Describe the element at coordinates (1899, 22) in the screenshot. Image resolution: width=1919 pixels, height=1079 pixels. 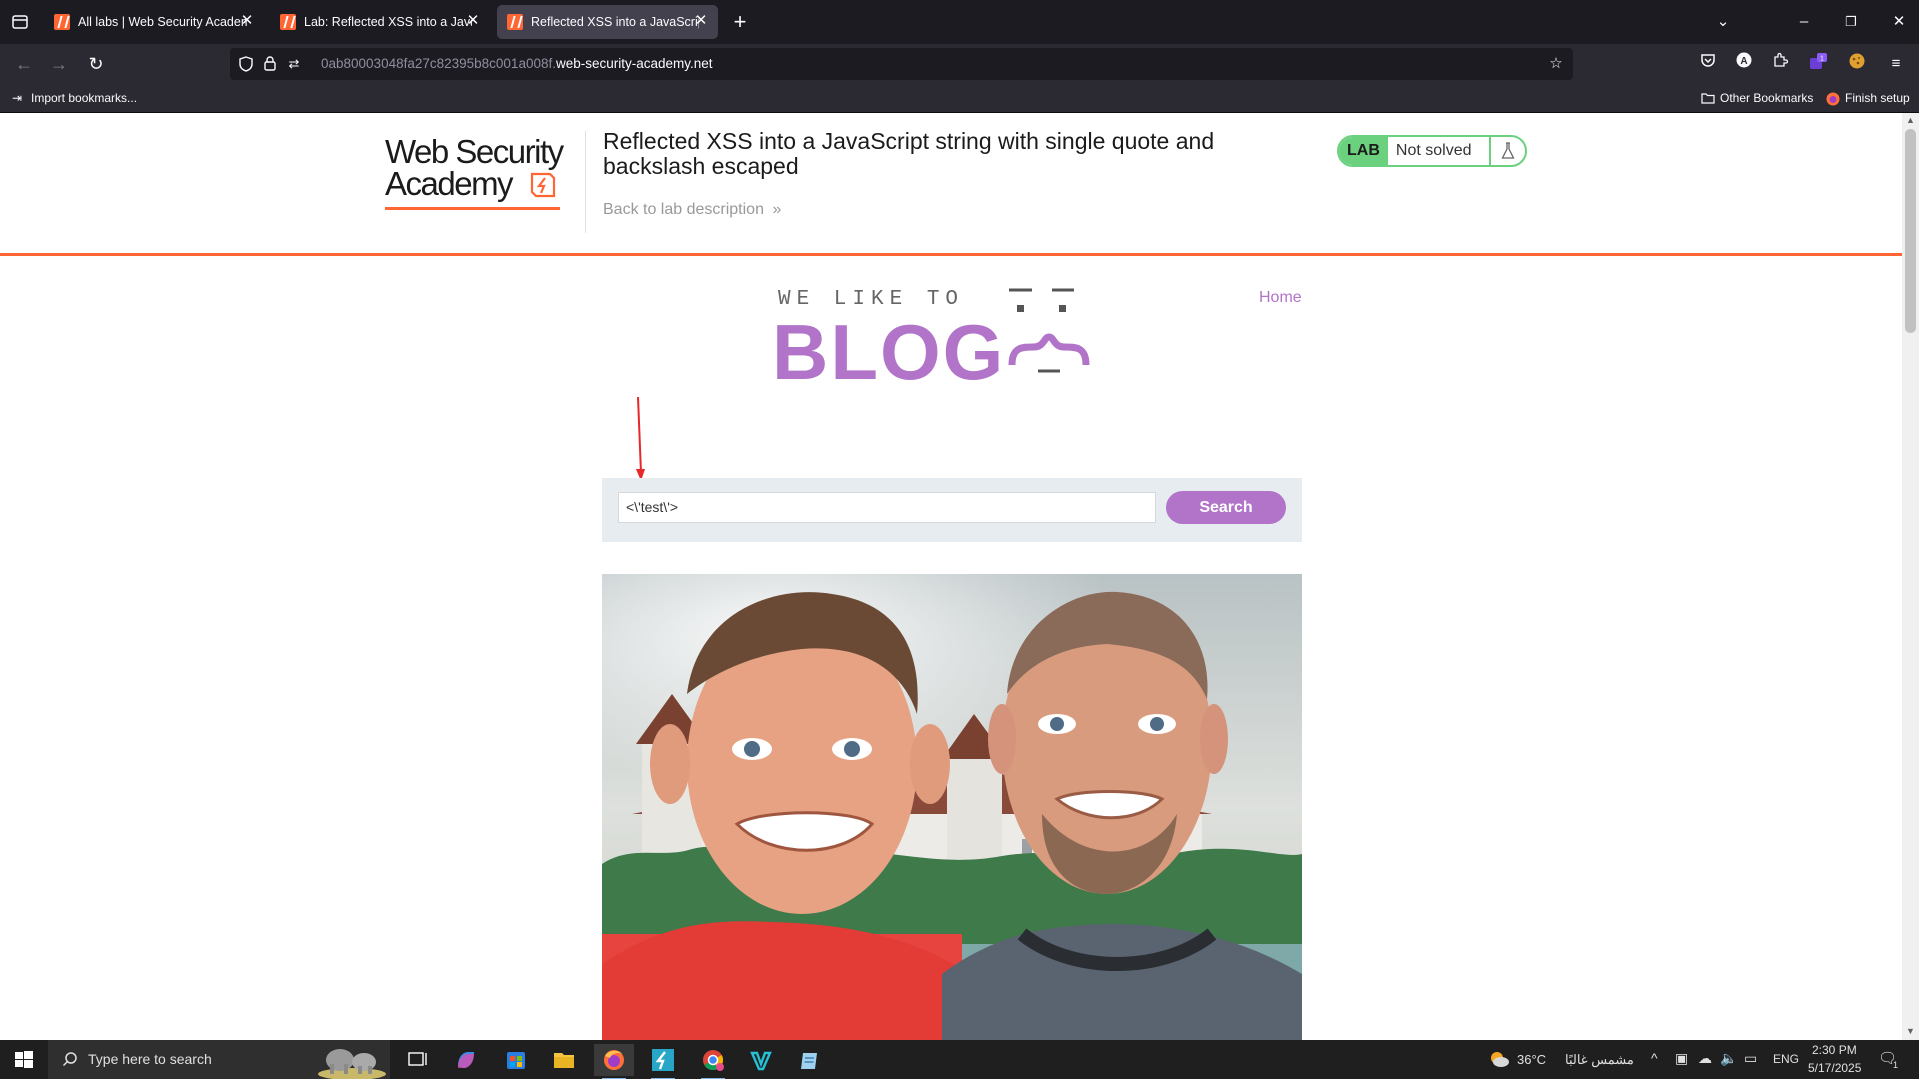
I see `close-window-icon: ✕` at that location.